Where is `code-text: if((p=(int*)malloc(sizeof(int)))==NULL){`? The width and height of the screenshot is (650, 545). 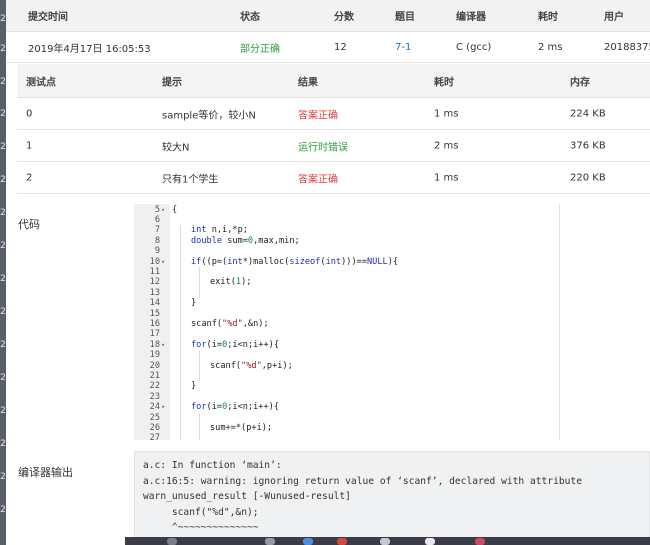
code-text: if((p=(int*)malloc(sizeof(int)))==NULL){ is located at coordinates (295, 261).